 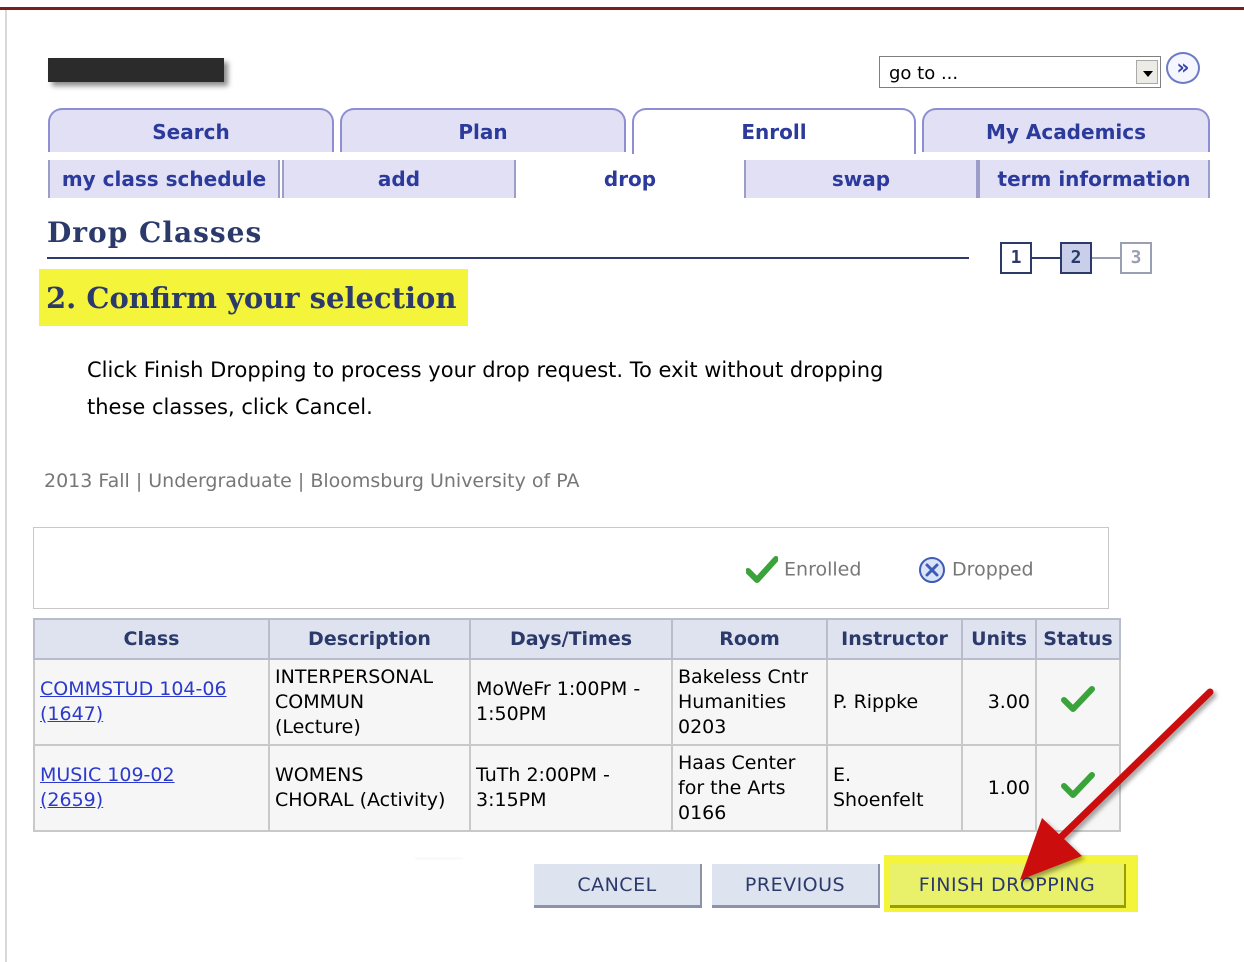 I want to click on col-header-days-times: Days/Times, so click(x=571, y=639).